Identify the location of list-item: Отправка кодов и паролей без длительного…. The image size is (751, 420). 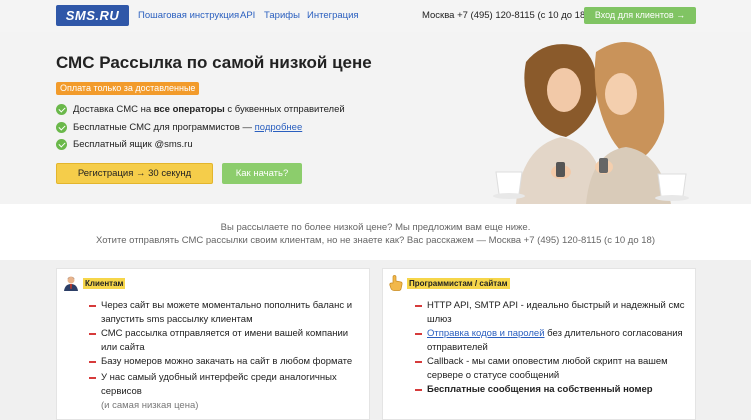
(552, 341).